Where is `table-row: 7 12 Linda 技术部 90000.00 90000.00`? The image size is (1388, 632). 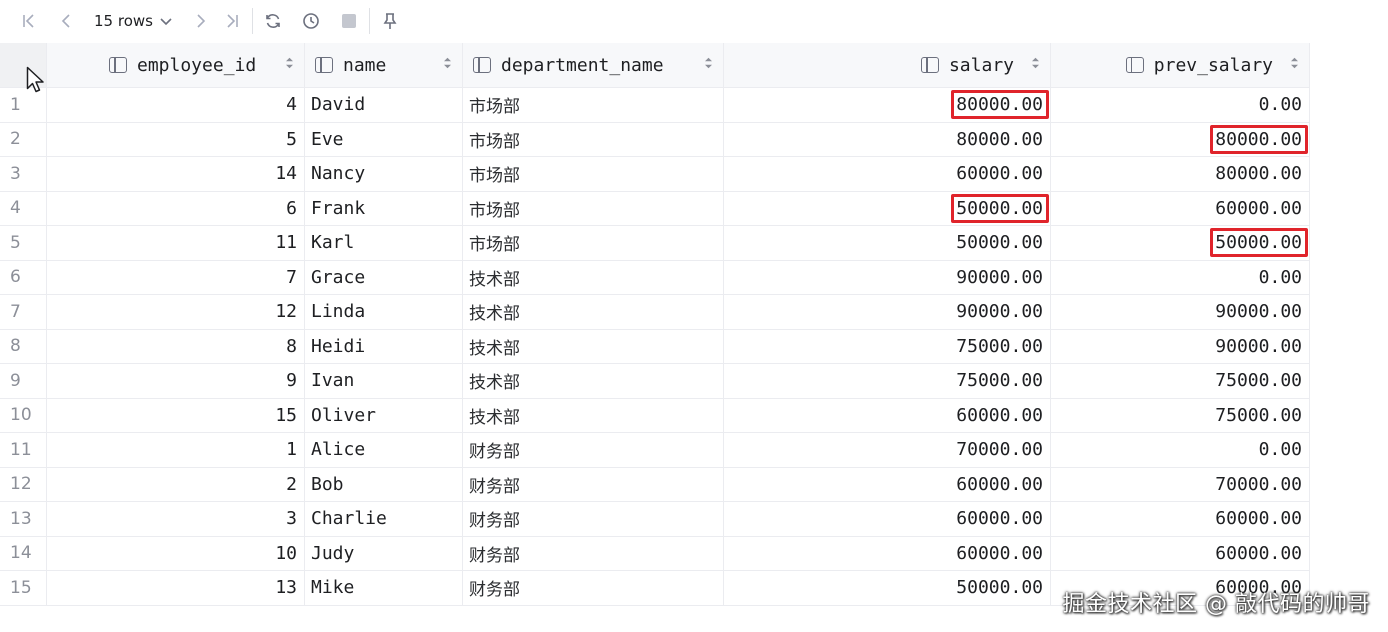 table-row: 7 12 Linda 技术部 90000.00 90000.00 is located at coordinates (655, 312).